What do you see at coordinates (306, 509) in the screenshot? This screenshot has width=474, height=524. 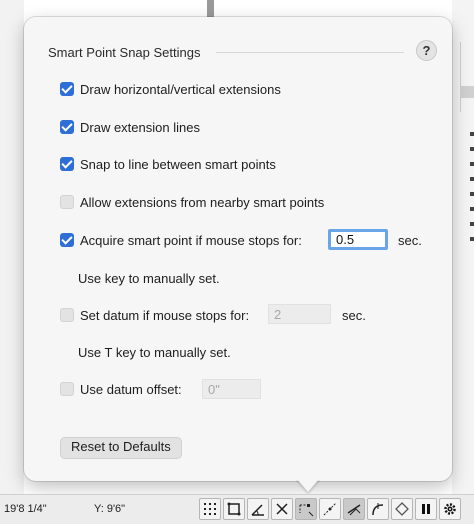 I see `smart-points-icon` at bounding box center [306, 509].